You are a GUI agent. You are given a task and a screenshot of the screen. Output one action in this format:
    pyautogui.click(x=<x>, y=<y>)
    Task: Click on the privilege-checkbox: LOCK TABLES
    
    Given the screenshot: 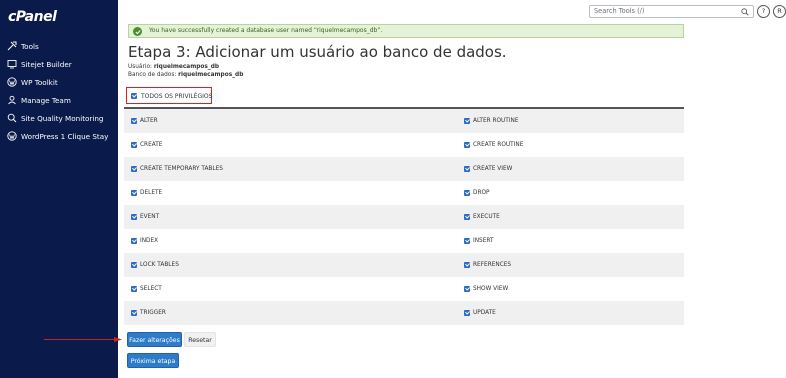 What is the action you would take?
    pyautogui.click(x=155, y=265)
    